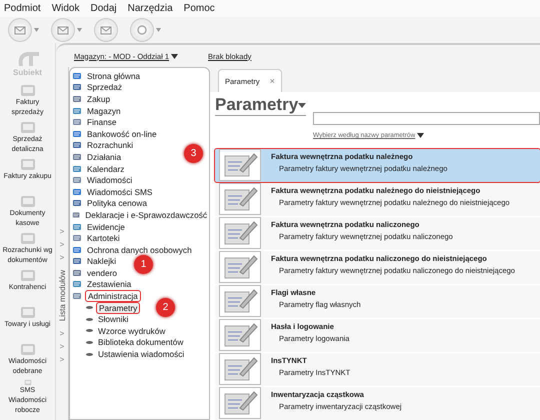 This screenshot has width=540, height=420. Describe the element at coordinates (104, 157) in the screenshot. I see `tree-item: Działania` at that location.